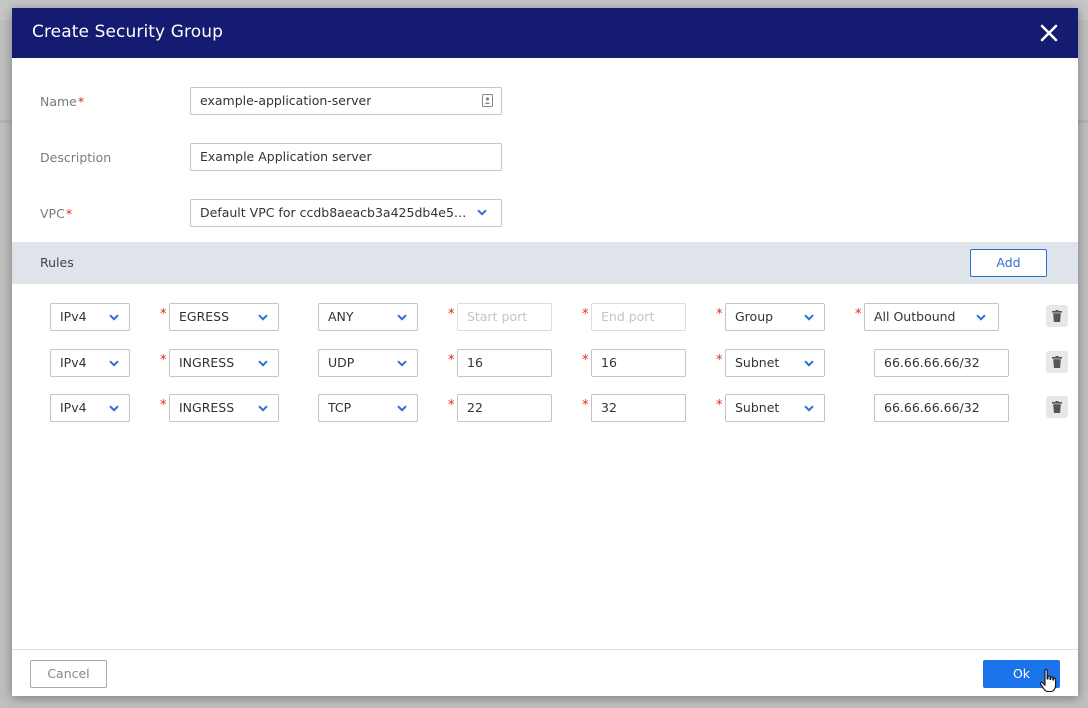  Describe the element at coordinates (58, 101) in the screenshot. I see `name-label-text: Name` at that location.